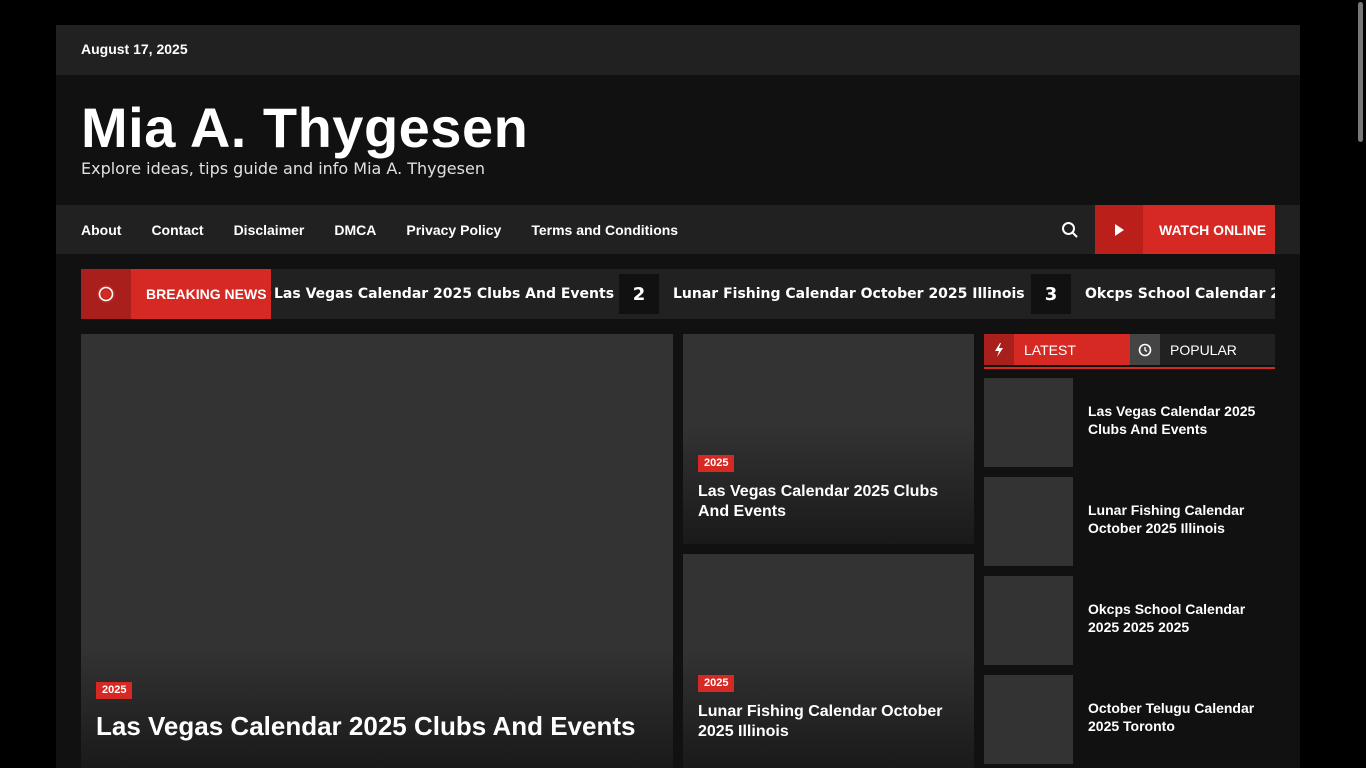 Image resolution: width=1366 pixels, height=768 pixels. Describe the element at coordinates (1180, 294) in the screenshot. I see `ticker-title: Okcps School Calendar 2025 2025 2025` at that location.